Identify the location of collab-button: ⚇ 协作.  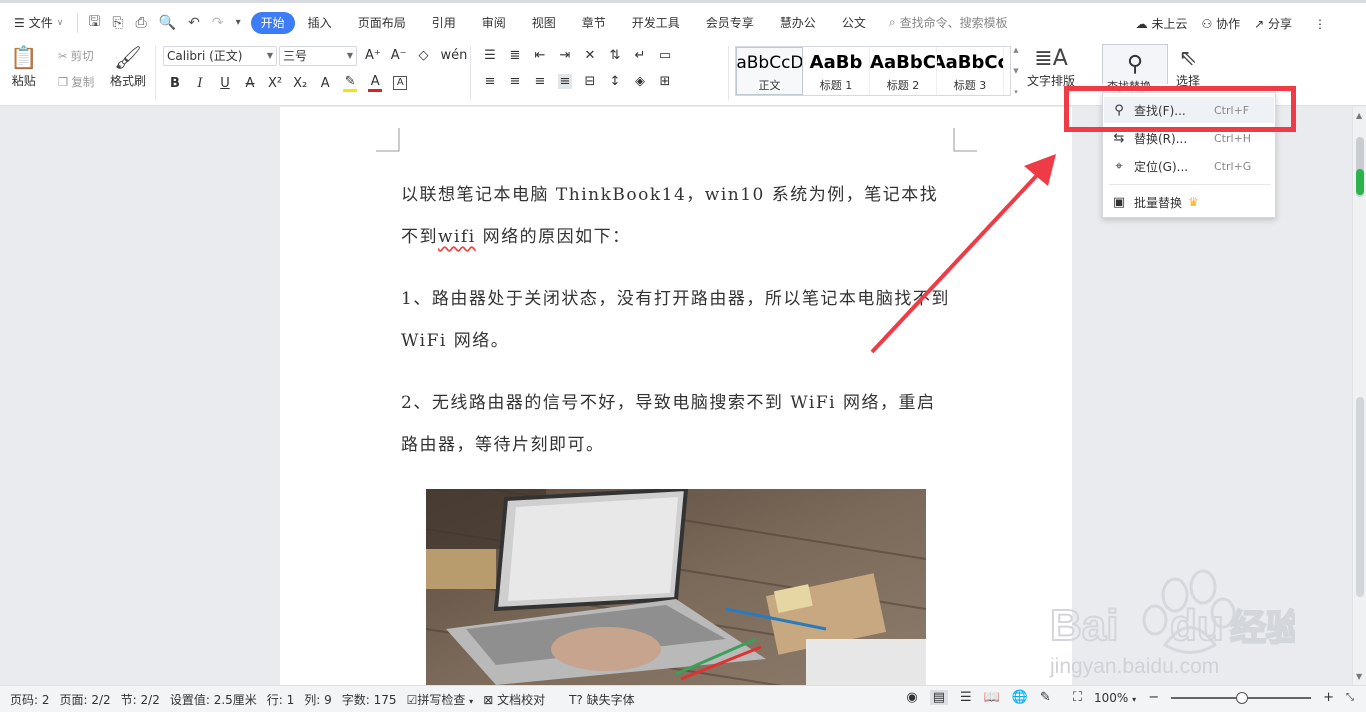
(1220, 23).